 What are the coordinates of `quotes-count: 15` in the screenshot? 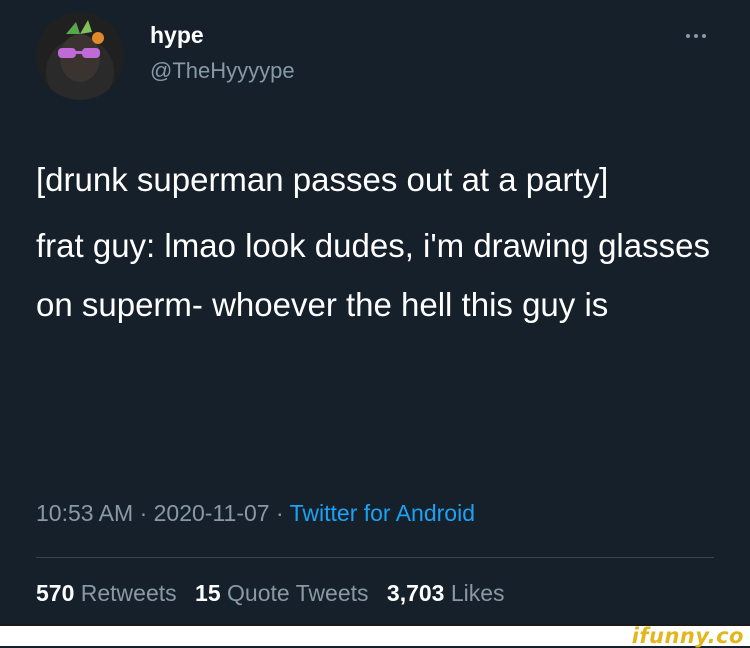 It's located at (208, 593).